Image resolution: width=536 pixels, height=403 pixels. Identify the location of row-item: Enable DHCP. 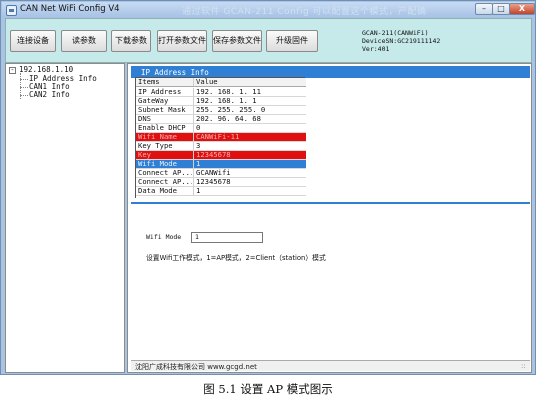
(162, 128).